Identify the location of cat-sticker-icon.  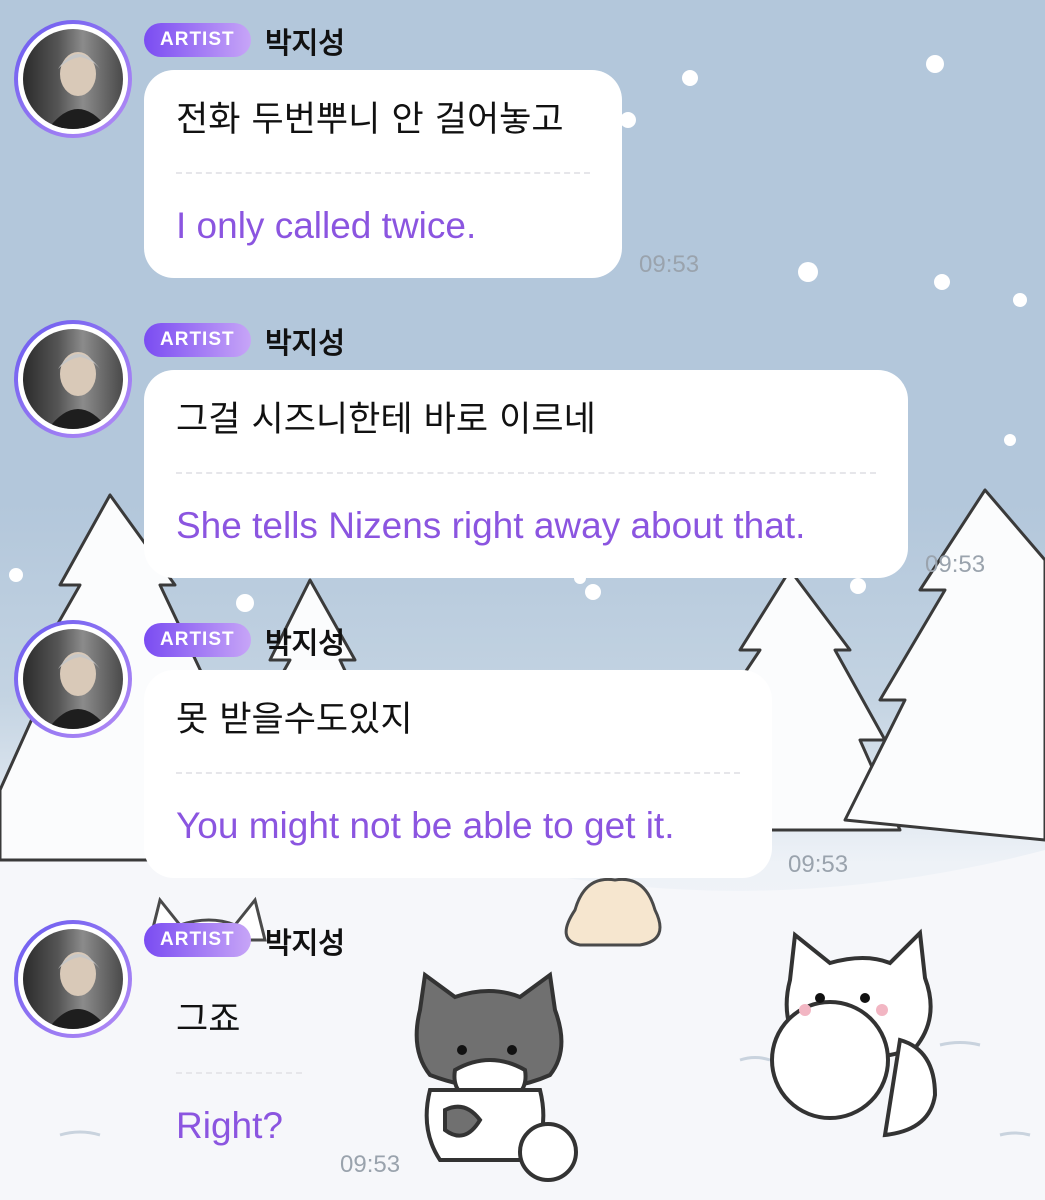
(854, 1033).